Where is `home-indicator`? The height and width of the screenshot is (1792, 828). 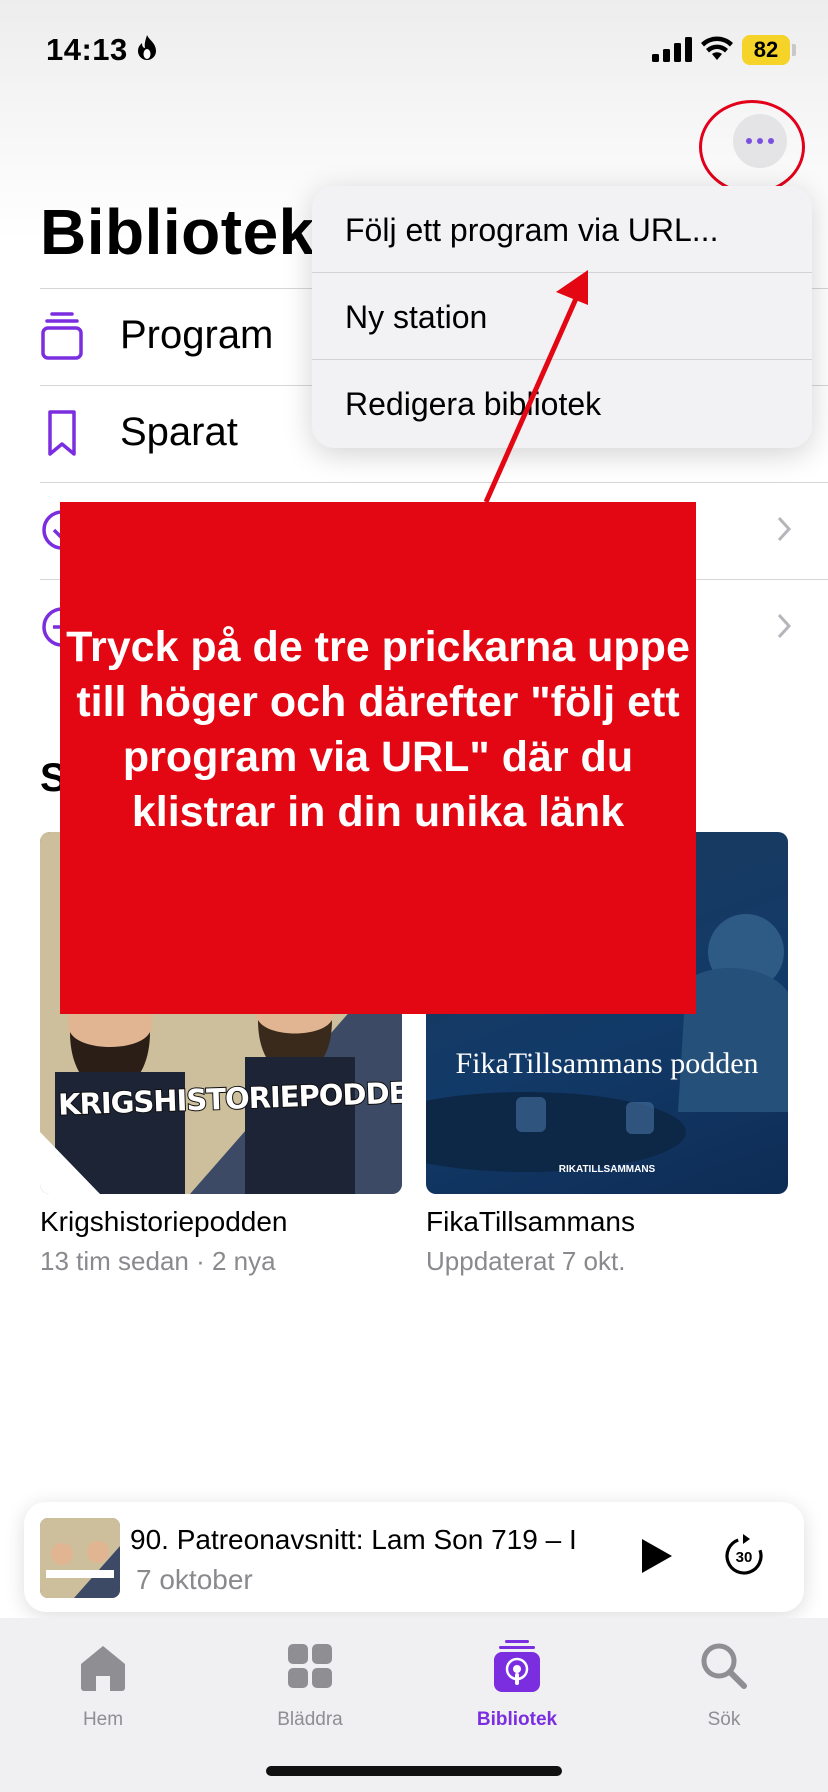 home-indicator is located at coordinates (414, 1771).